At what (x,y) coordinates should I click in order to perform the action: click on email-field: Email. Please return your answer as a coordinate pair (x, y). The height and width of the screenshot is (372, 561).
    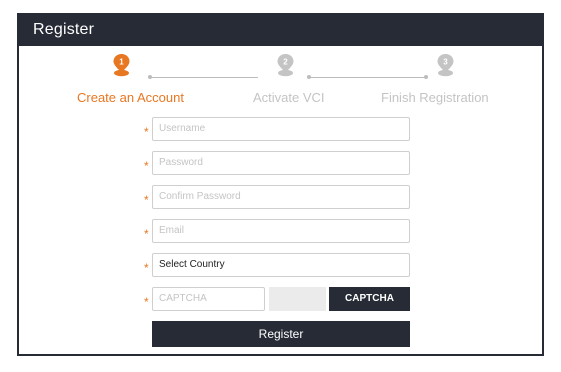
    Looking at the image, I should click on (281, 231).